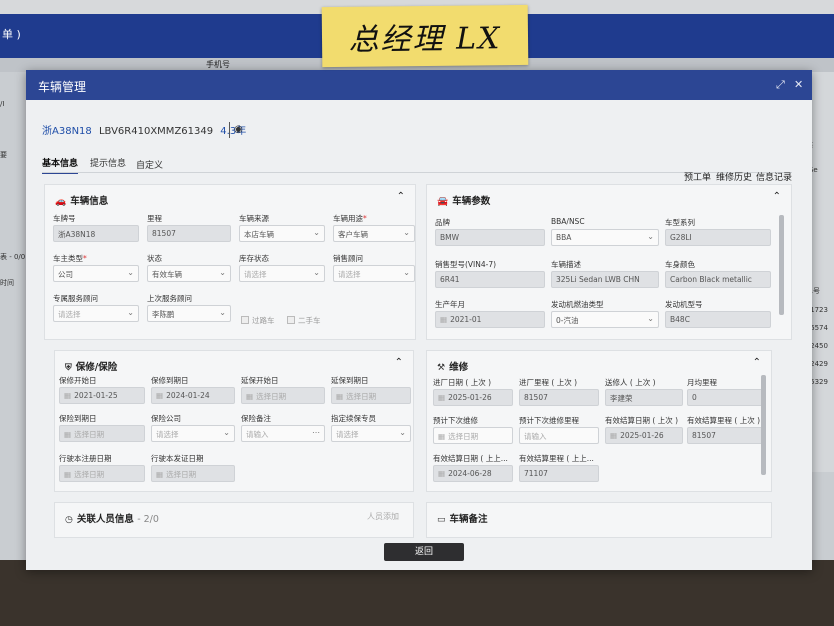 The width and height of the screenshot is (834, 626). Describe the element at coordinates (68, 368) in the screenshot. I see `shield-icon: ⛨` at that location.